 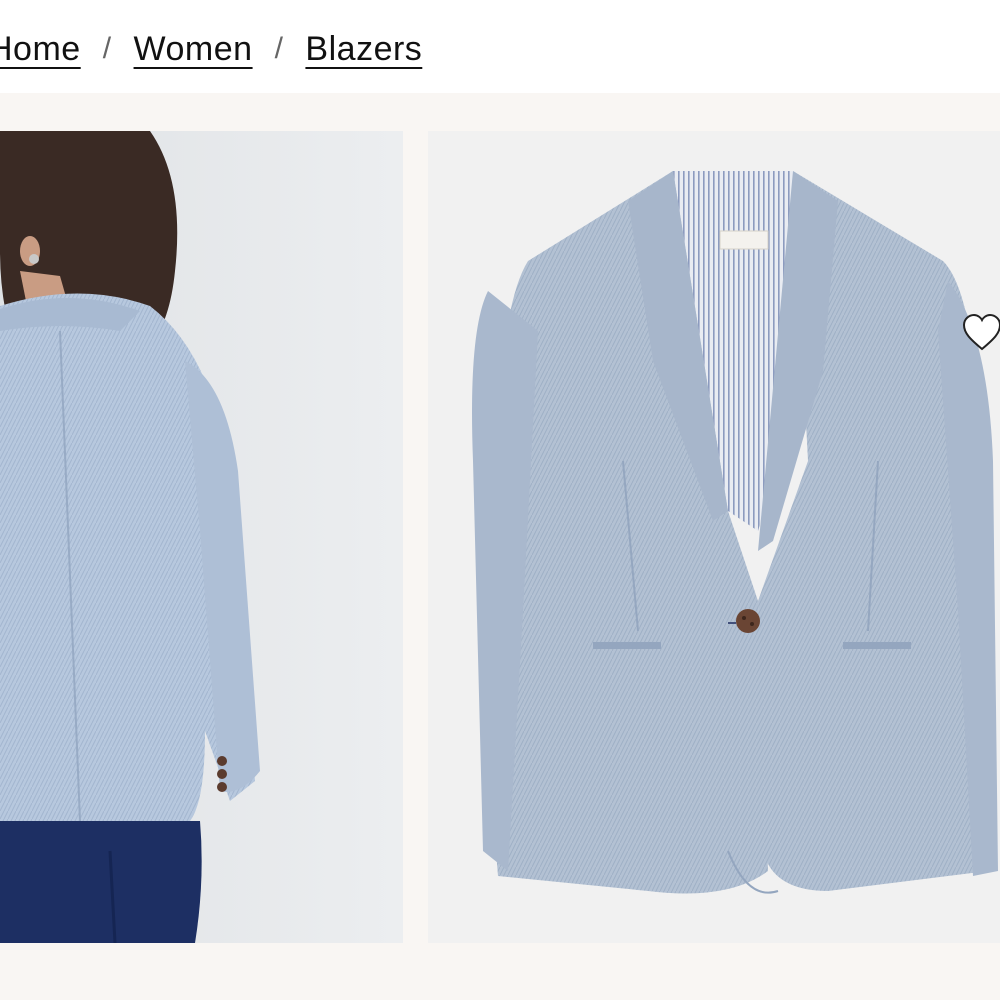 I want to click on breadcrumb: Home / Women / Blazers, so click(x=211, y=49).